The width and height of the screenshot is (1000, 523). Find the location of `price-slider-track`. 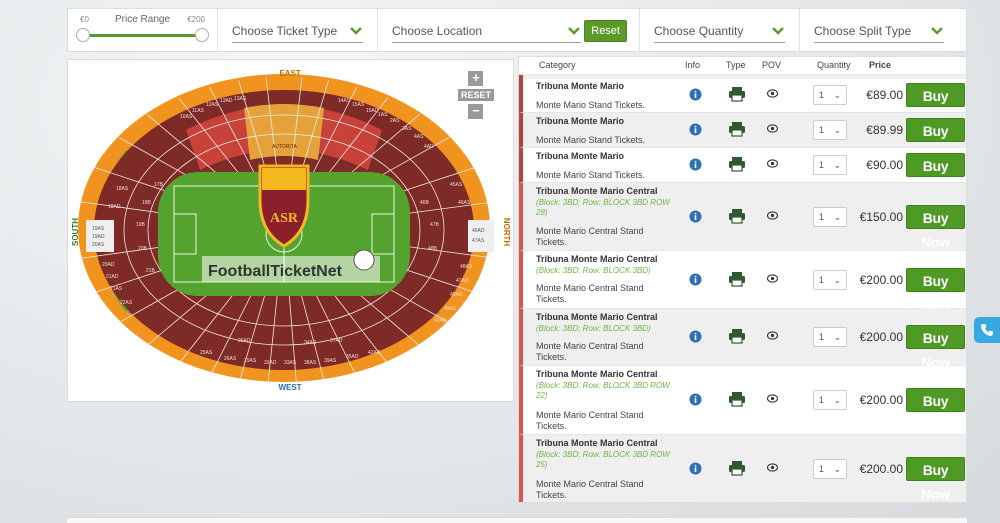

price-slider-track is located at coordinates (142, 35).